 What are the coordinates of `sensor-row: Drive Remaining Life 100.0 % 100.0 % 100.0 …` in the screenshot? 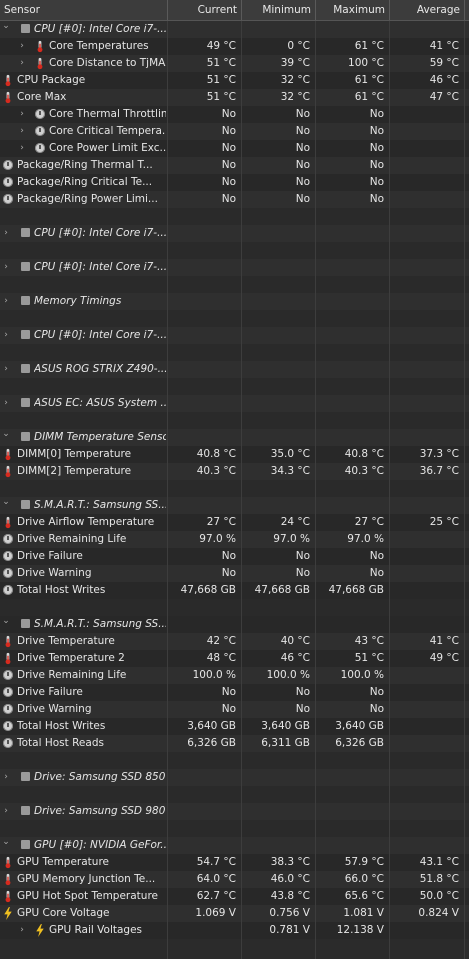 It's located at (234, 675).